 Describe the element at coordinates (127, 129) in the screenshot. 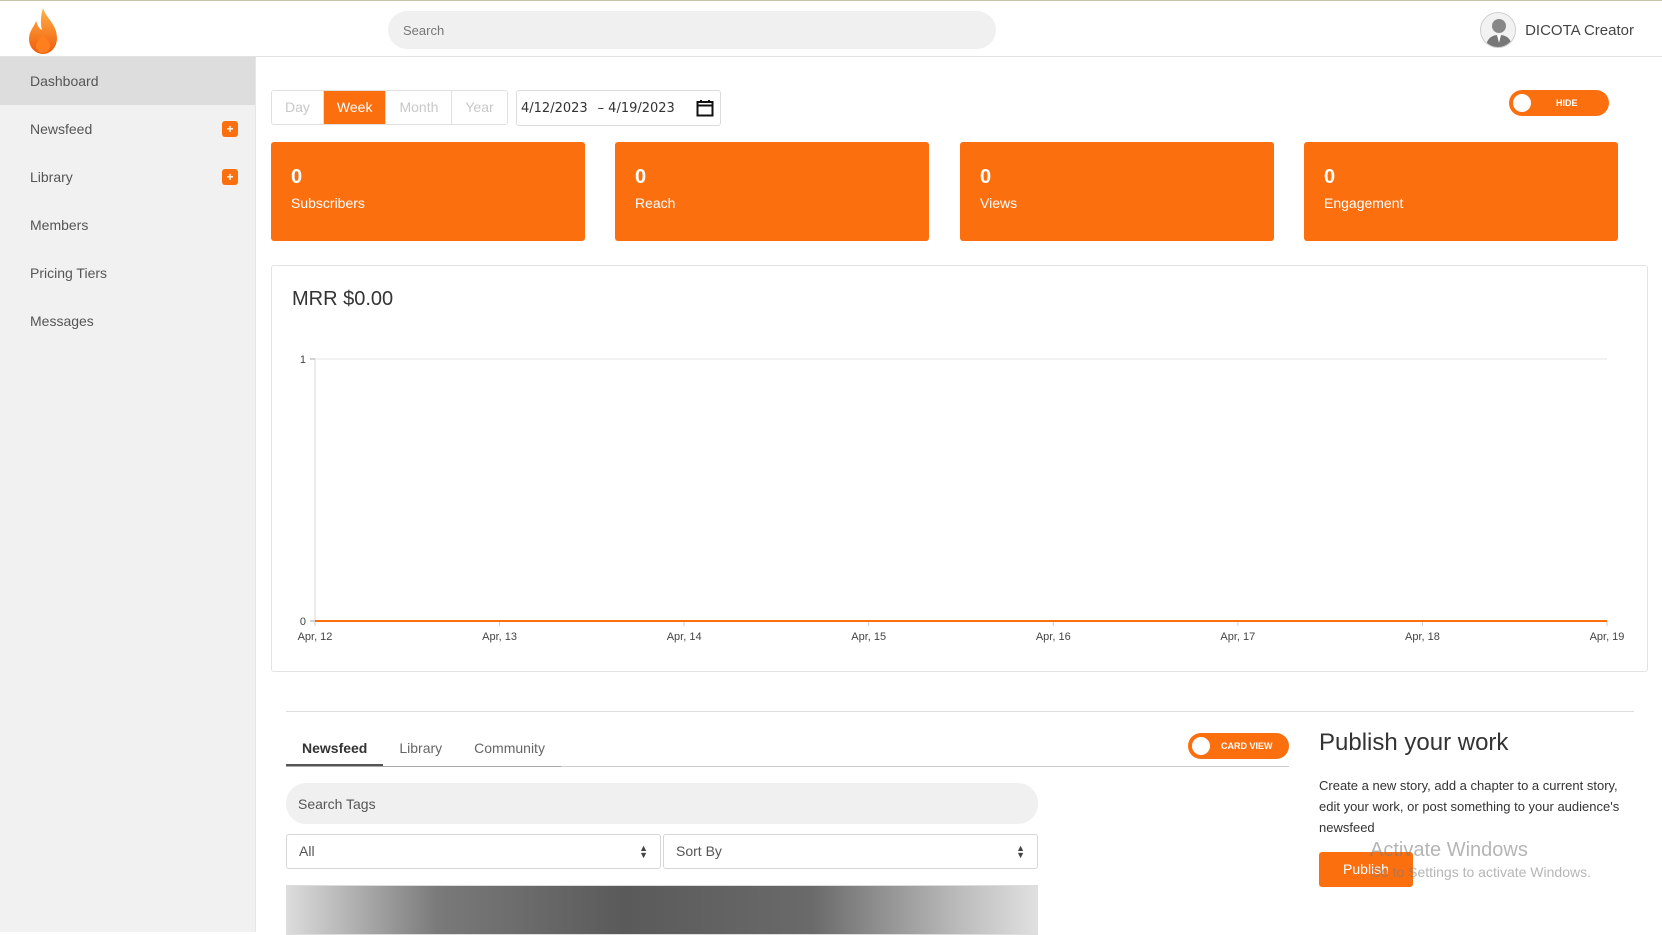

I see `sidebar-item-newsfeed: Newsfeed +` at that location.